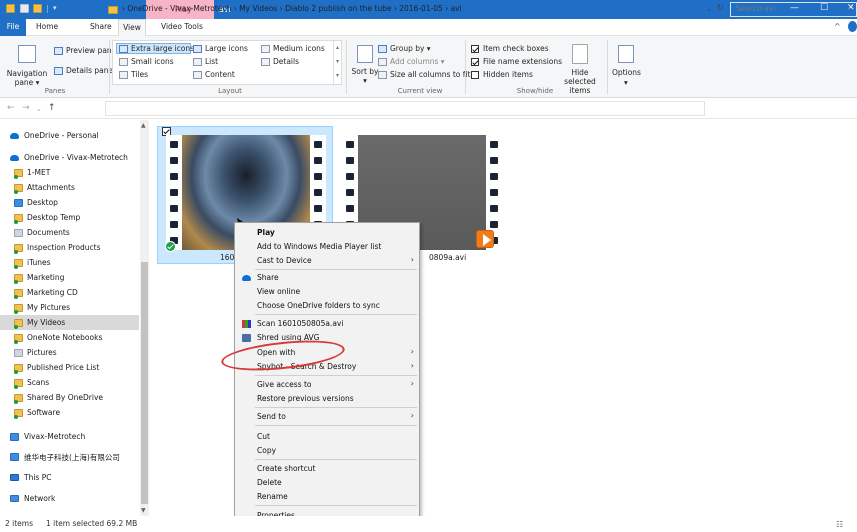  What do you see at coordinates (69, 262) in the screenshot?
I see `nav-item-itunes: iTunes` at bounding box center [69, 262].